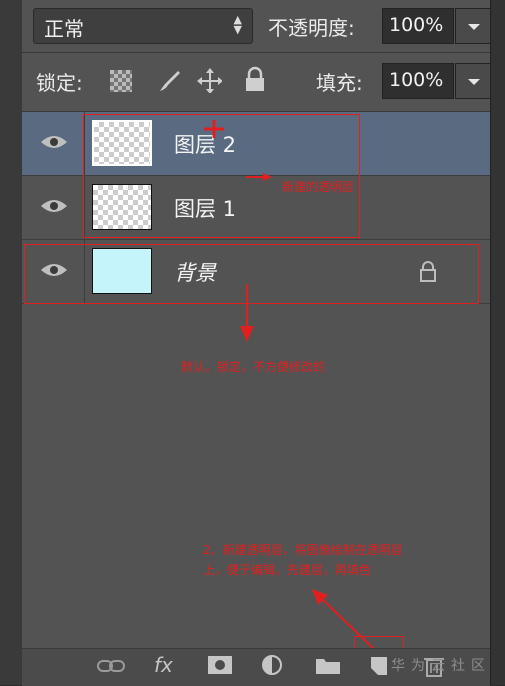 Image resolution: width=505 pixels, height=686 pixels. Describe the element at coordinates (169, 80) in the screenshot. I see `lock-image-pixels-icon` at that location.